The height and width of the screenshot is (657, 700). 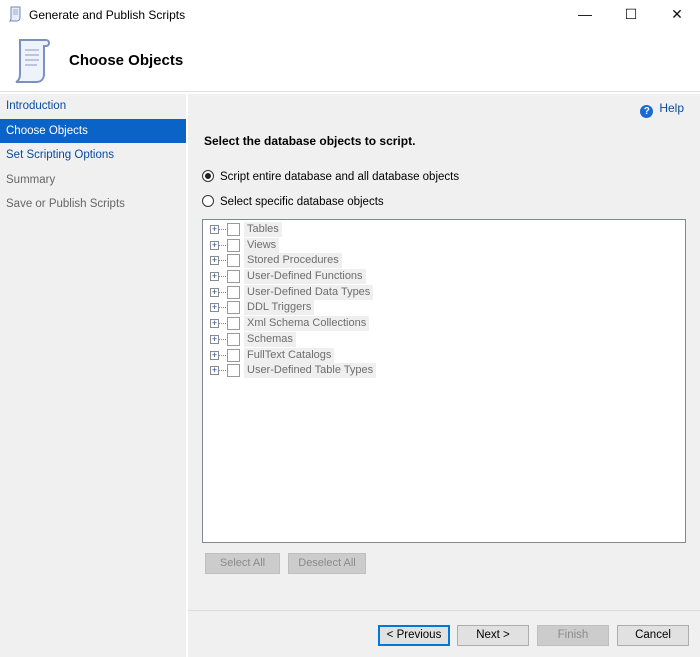 What do you see at coordinates (350, 61) in the screenshot?
I see `wizard-header: Choose Objects` at bounding box center [350, 61].